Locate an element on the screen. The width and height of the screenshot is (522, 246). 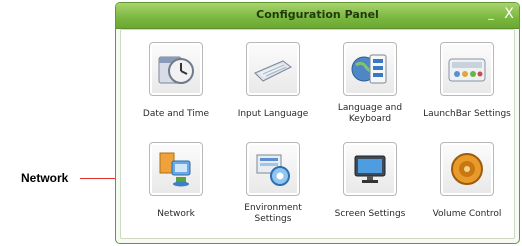
input-language-item: Input Language is located at coordinates (273, 84).